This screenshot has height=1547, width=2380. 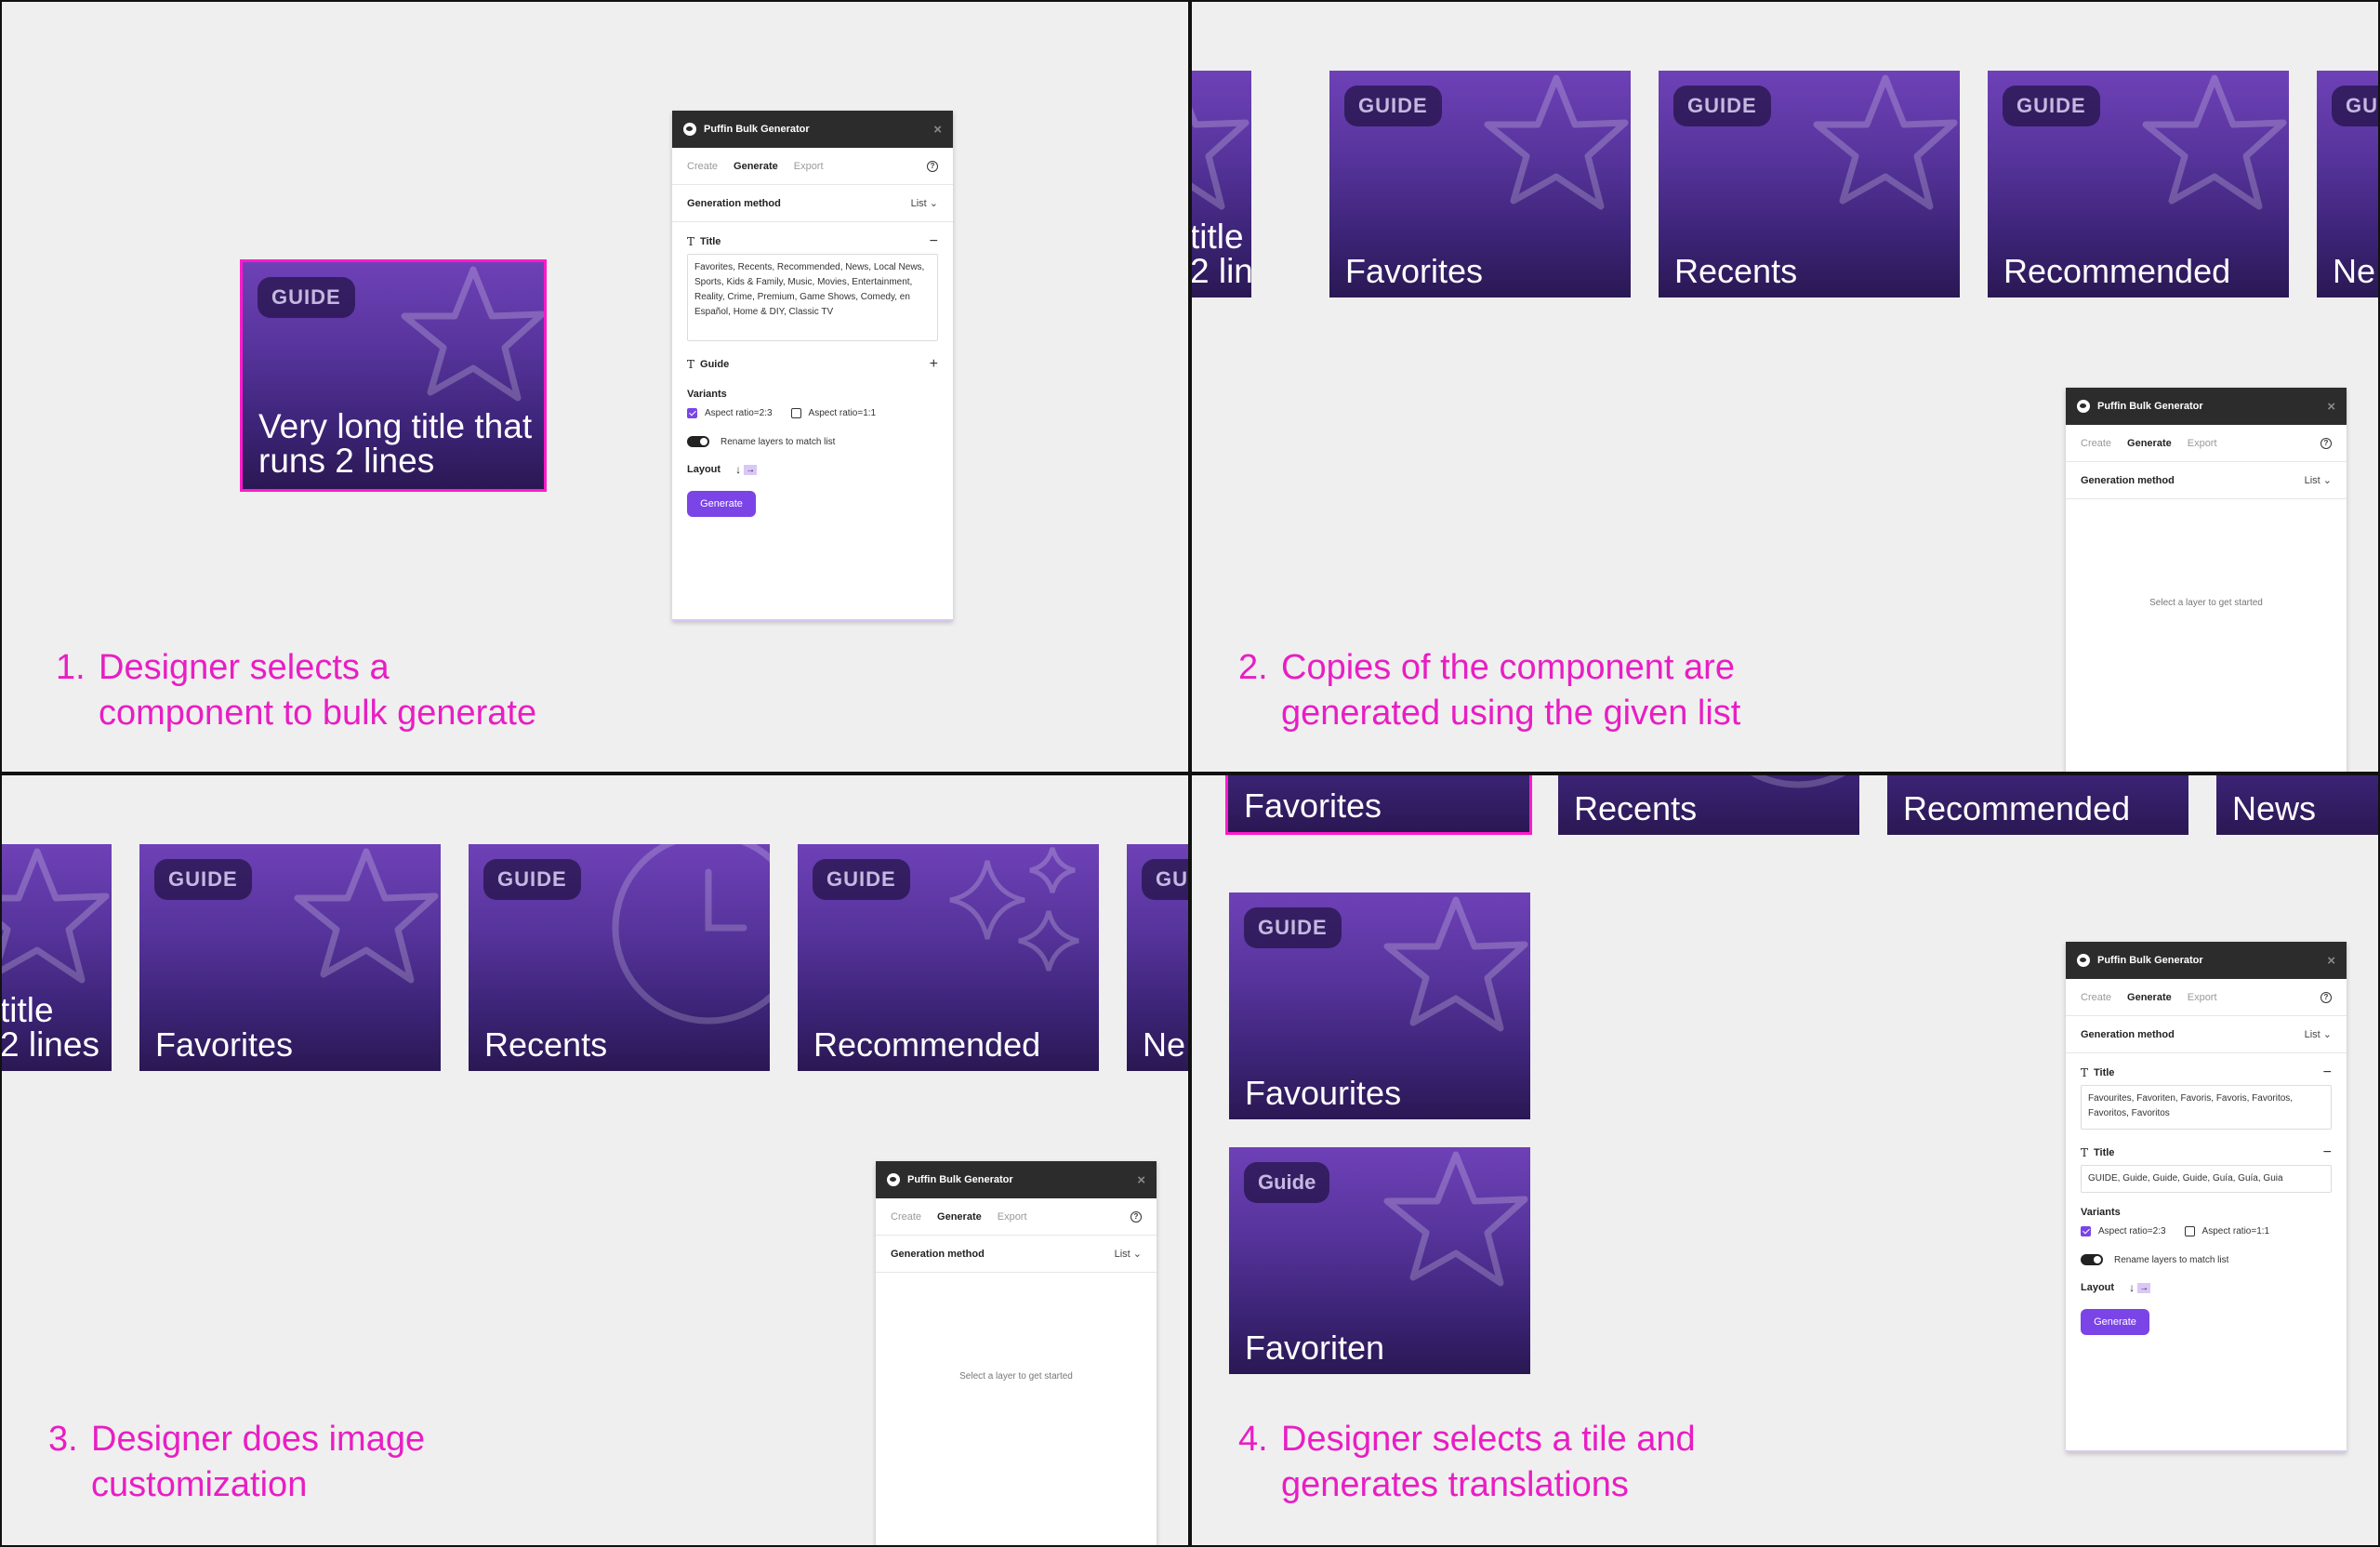 I want to click on guide-field-label: Guide, so click(x=715, y=364).